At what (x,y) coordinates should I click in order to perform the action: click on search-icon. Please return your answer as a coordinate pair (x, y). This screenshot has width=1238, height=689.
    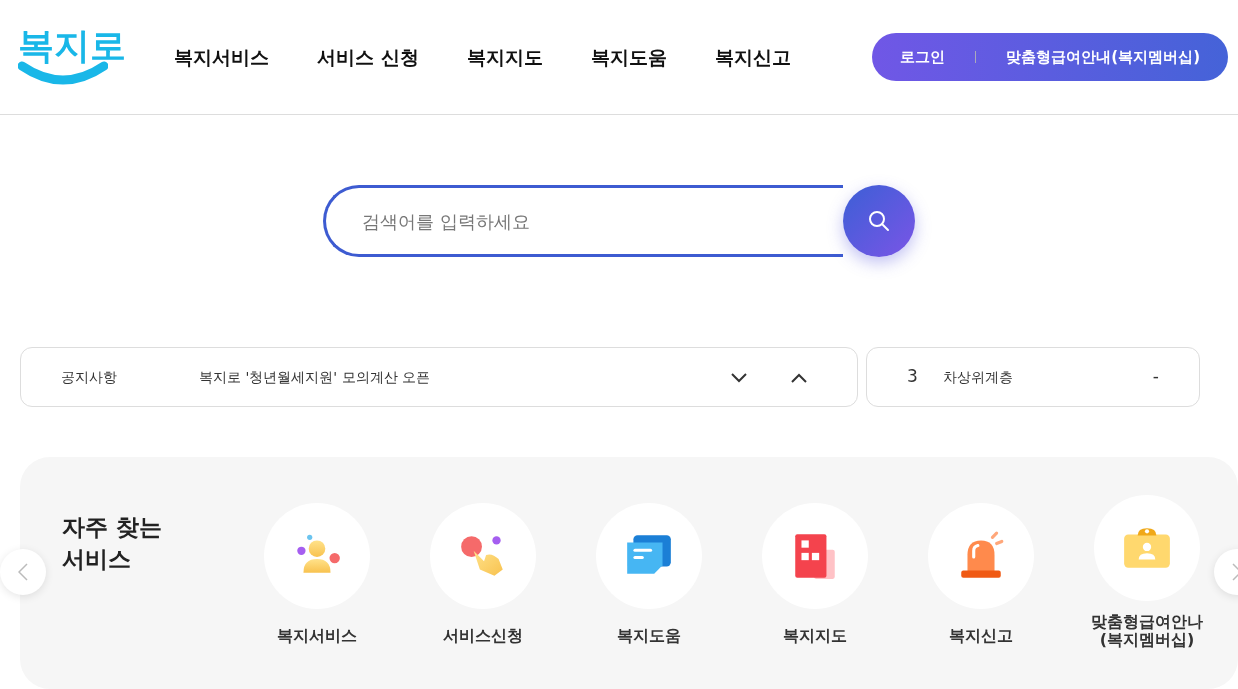
    Looking at the image, I should click on (879, 221).